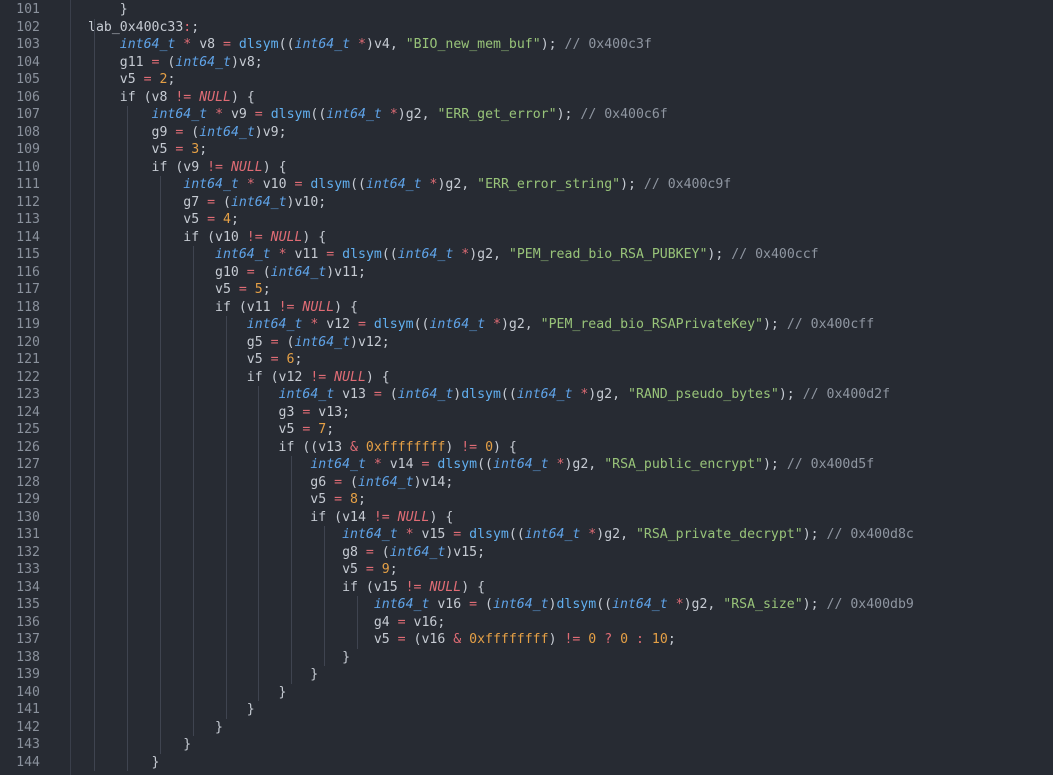  I want to click on line-number: 110, so click(28, 167).